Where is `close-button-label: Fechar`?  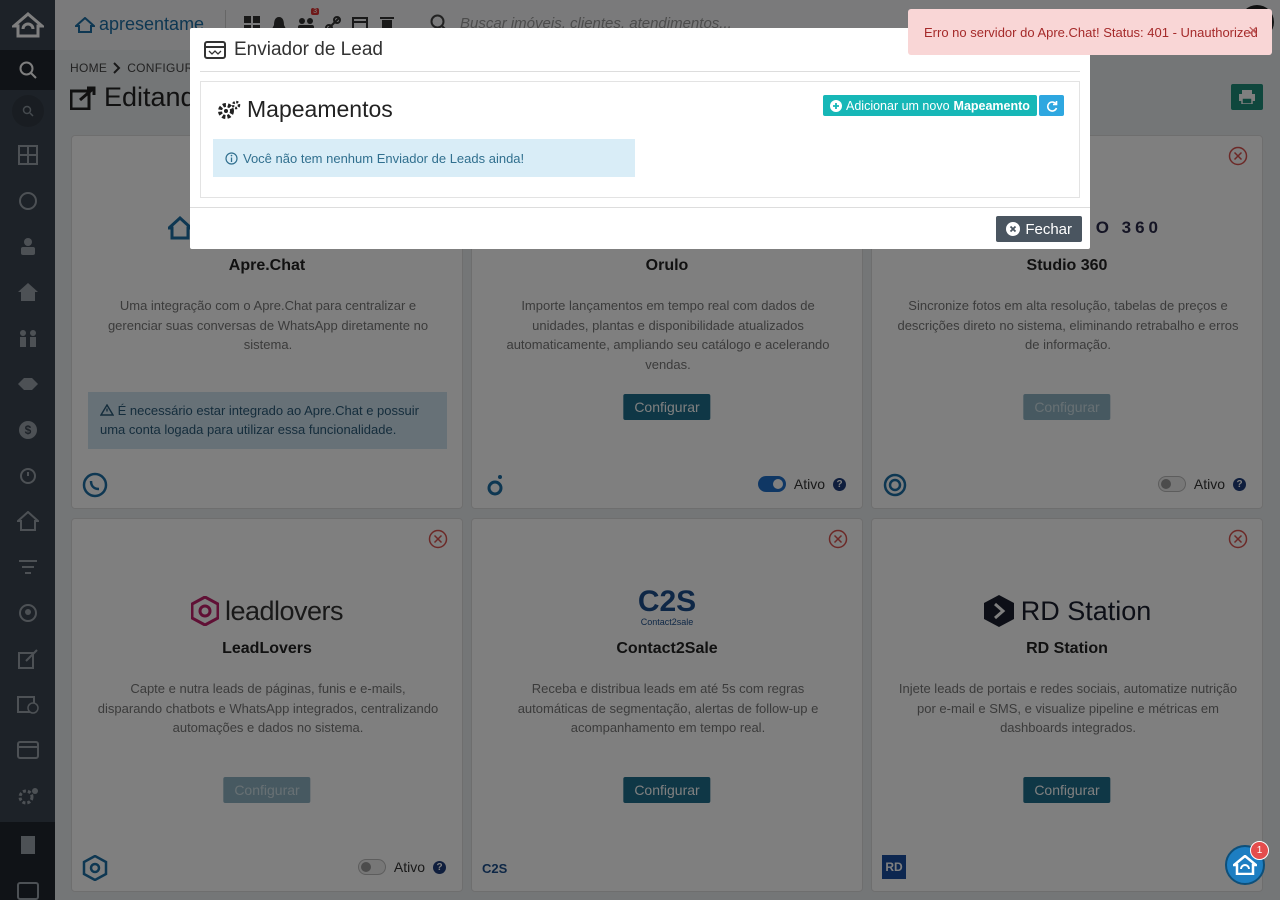
close-button-label: Fechar is located at coordinates (1048, 229).